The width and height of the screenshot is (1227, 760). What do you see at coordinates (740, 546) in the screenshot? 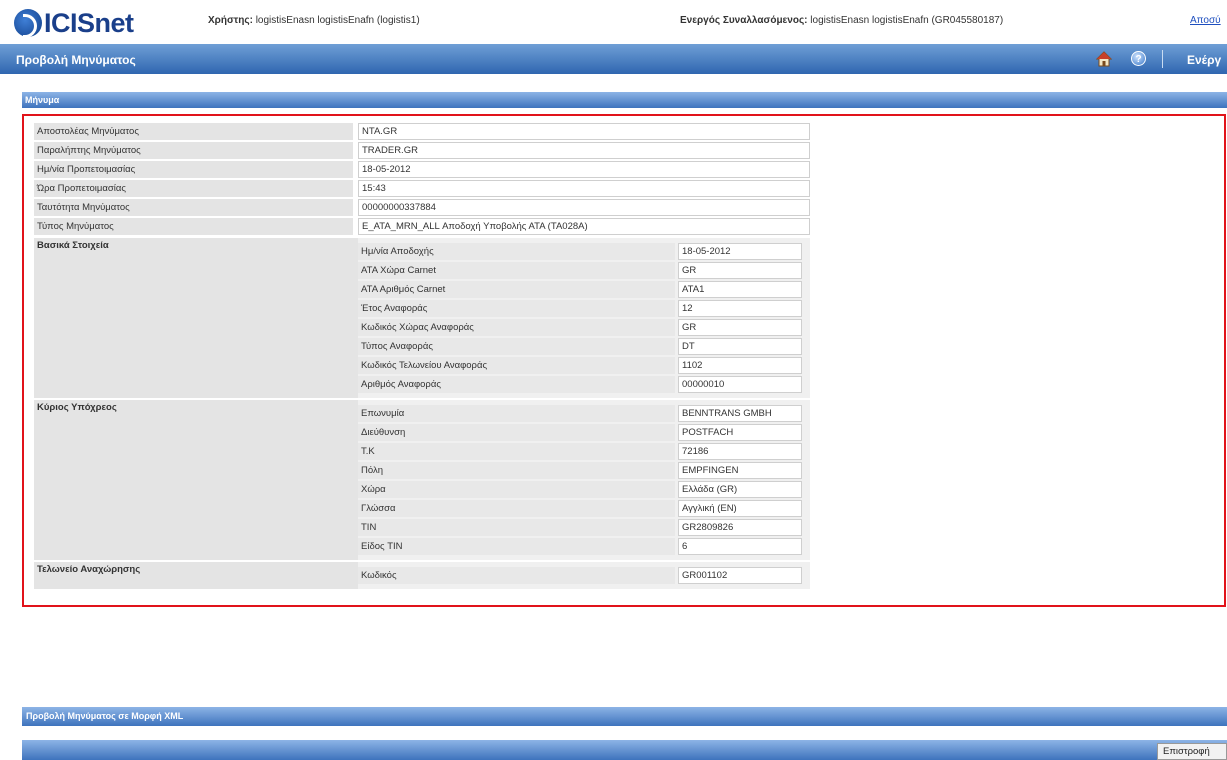
I see `group-field-value: 6` at bounding box center [740, 546].